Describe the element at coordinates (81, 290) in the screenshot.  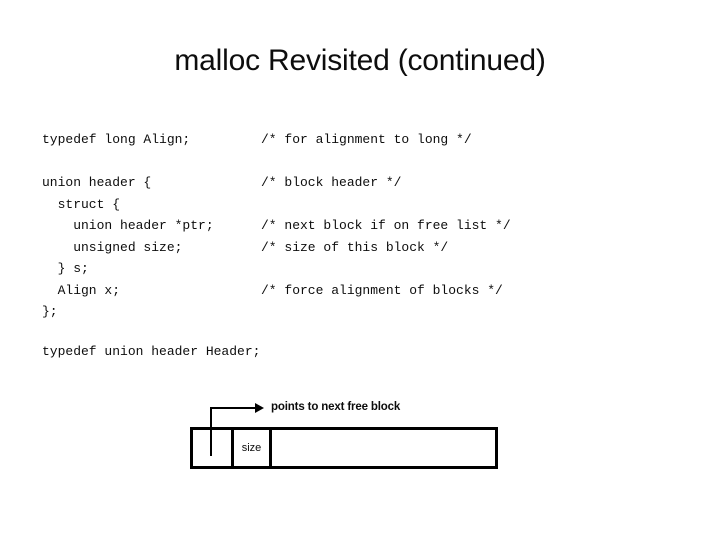
I see `code-line-text: Align x;` at that location.